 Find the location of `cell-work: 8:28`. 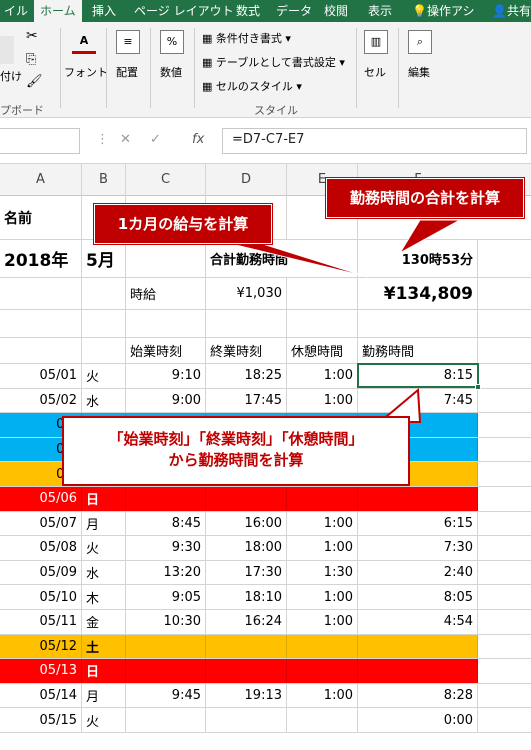

cell-work: 8:28 is located at coordinates (418, 695).